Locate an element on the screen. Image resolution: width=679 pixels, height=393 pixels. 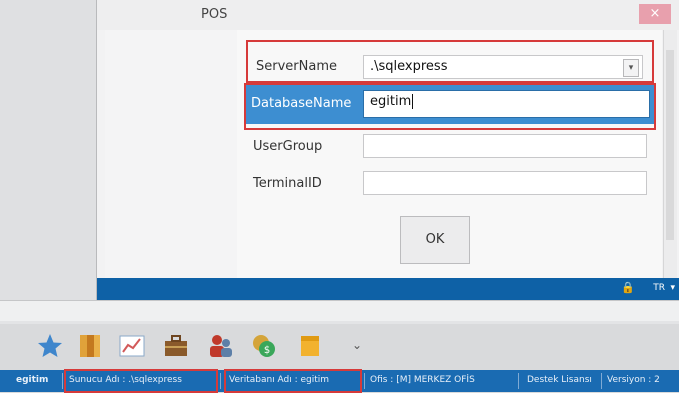
briefcase-icon is located at coordinates (176, 346).